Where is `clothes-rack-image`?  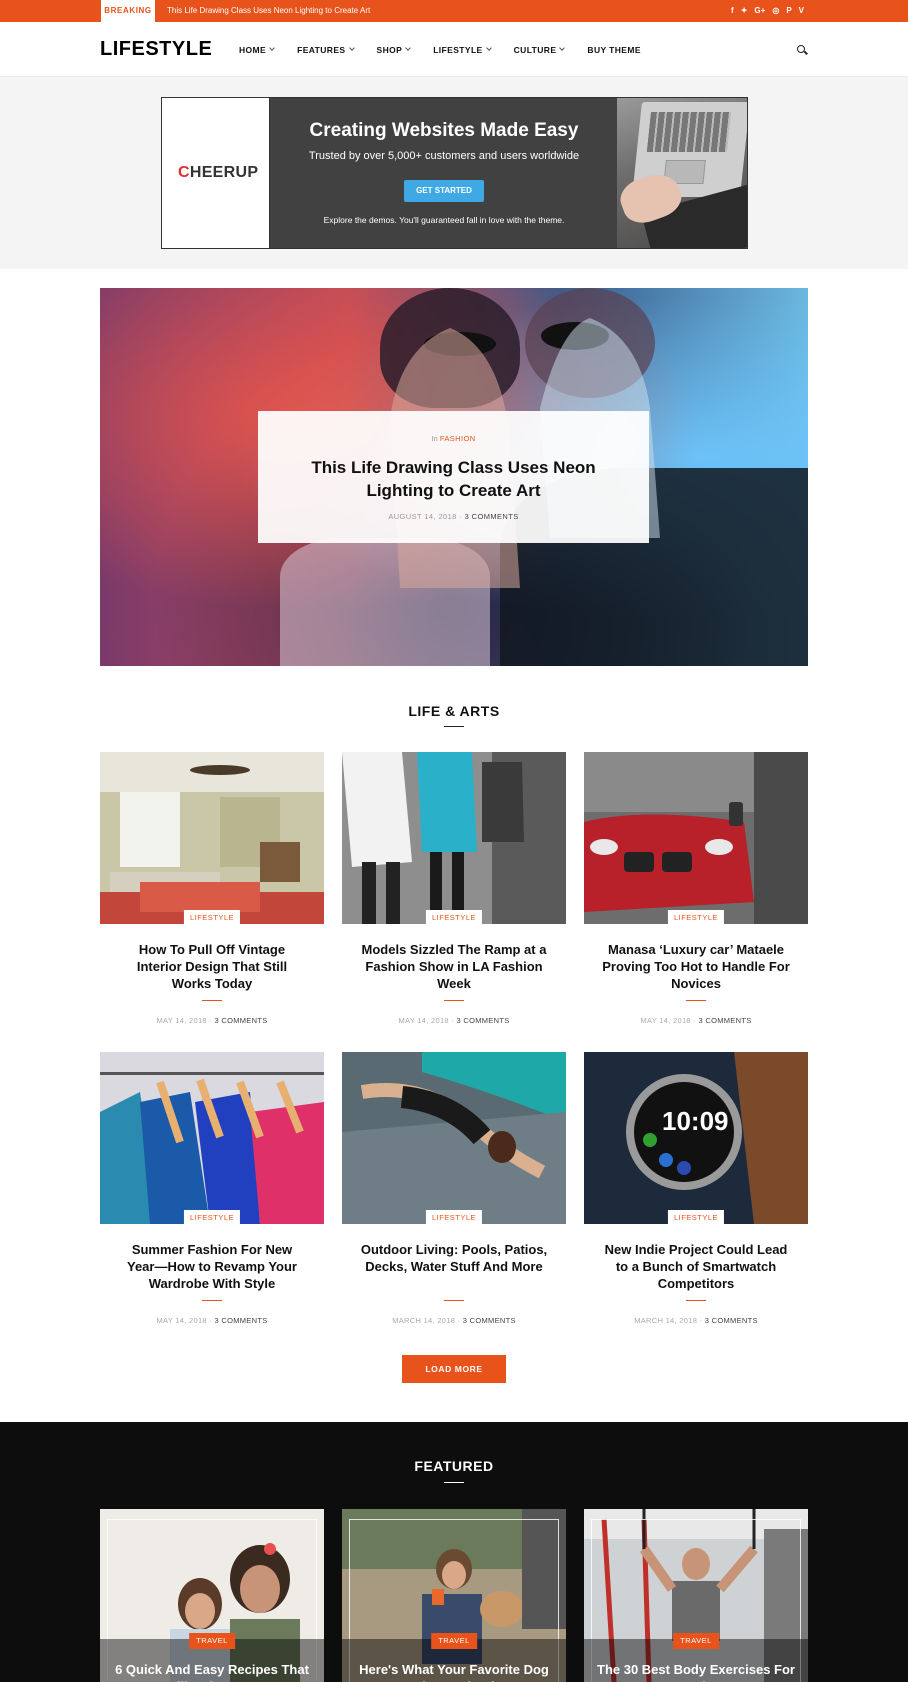 clothes-rack-image is located at coordinates (212, 1138).